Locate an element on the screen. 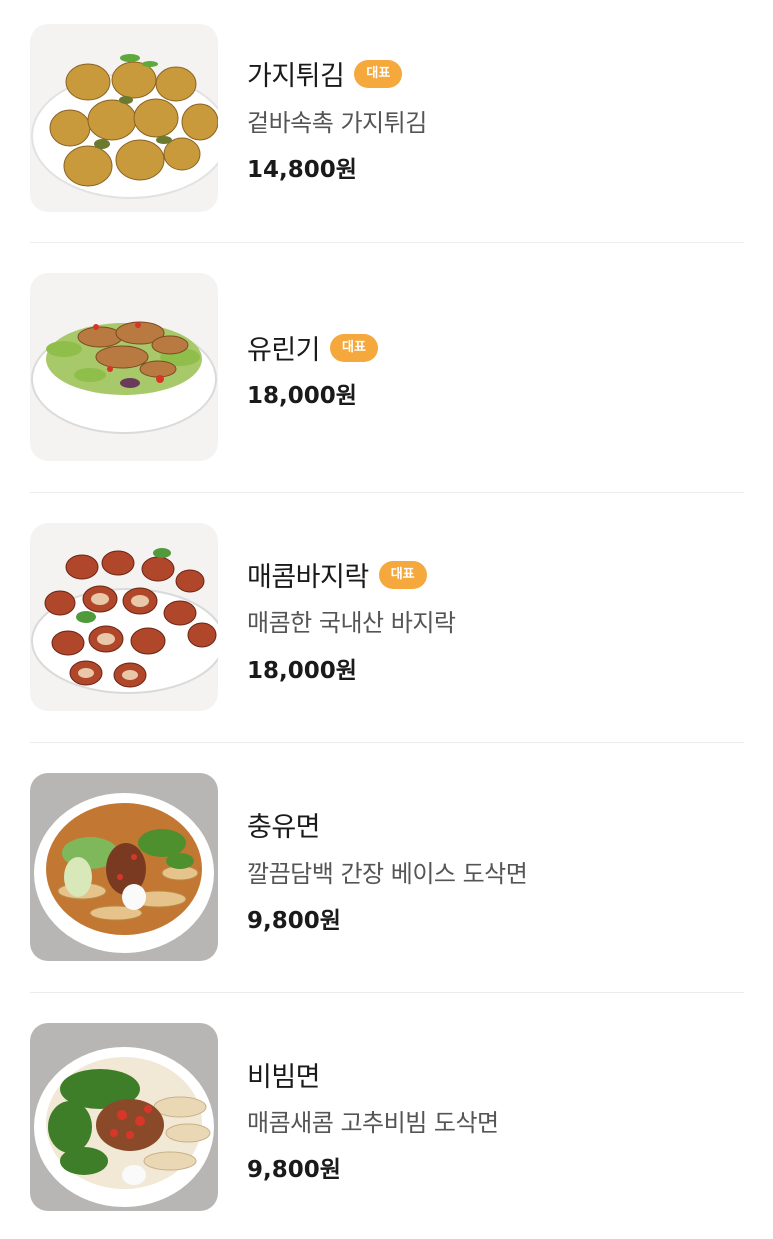 This screenshot has height=1239, width=773. menu-item-description: 겉바속촉 가지튀김 is located at coordinates (337, 123).